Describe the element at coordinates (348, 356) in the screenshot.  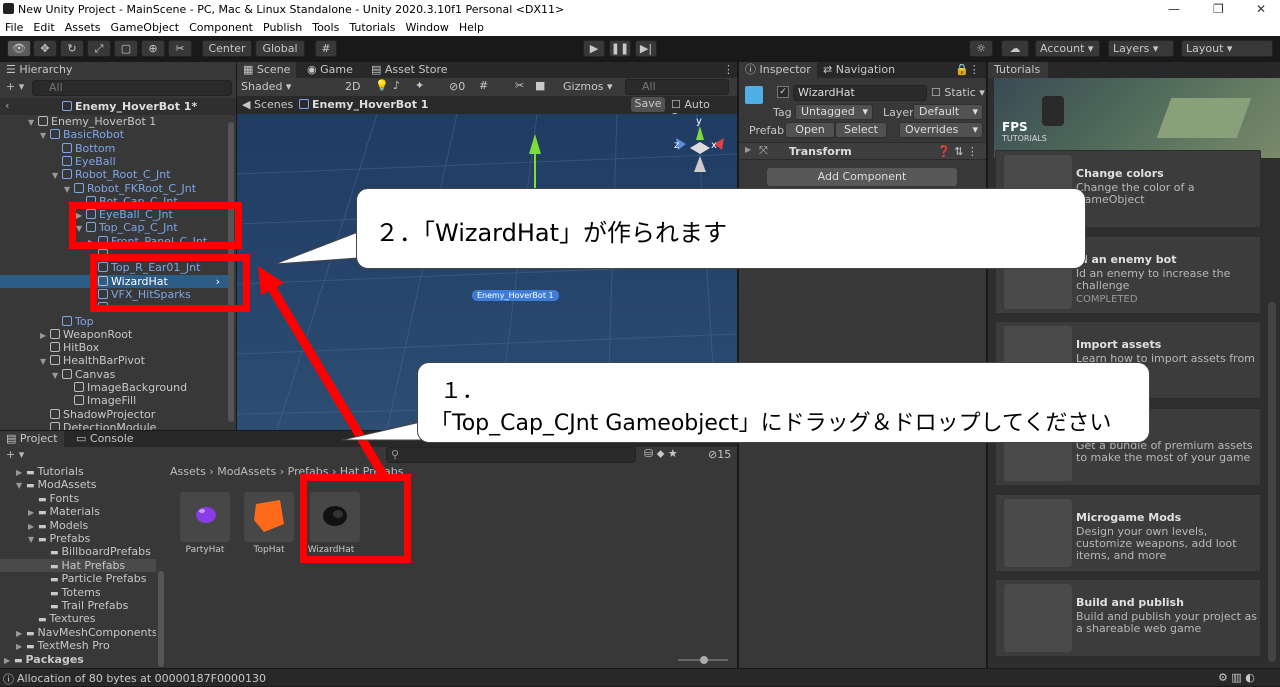
I see `annotation-arrows` at that location.